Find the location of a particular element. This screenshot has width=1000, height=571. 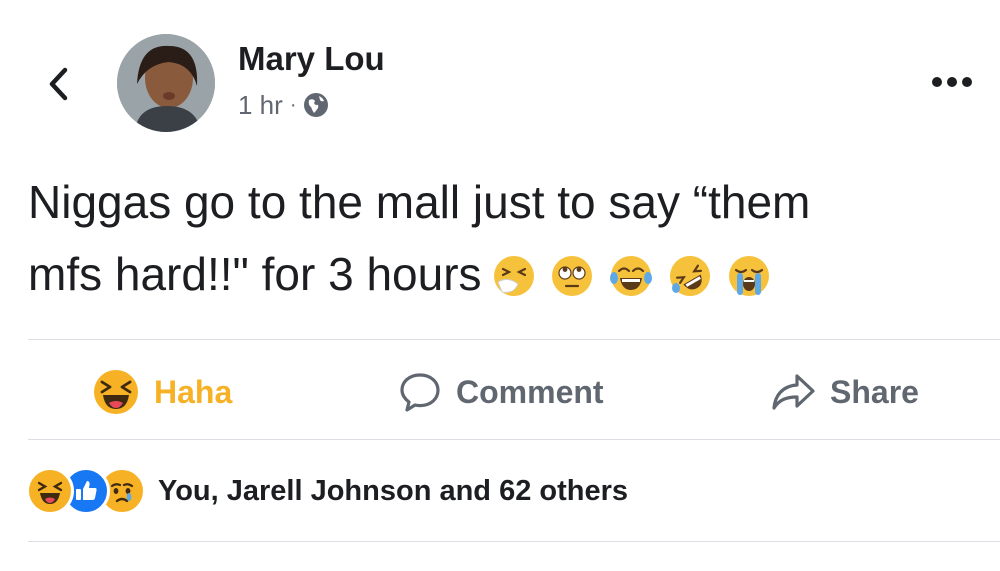

reactions-summary: You, Jarell Johnson and 62 others is located at coordinates (327, 491).